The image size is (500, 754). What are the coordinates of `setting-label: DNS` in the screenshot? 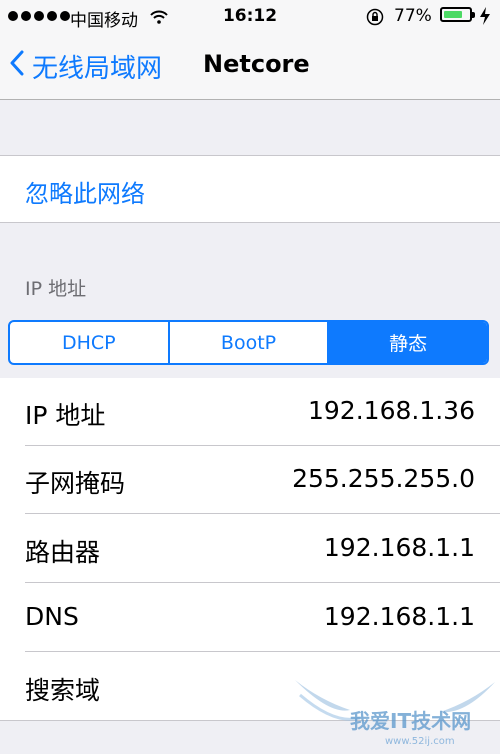 It's located at (52, 616).